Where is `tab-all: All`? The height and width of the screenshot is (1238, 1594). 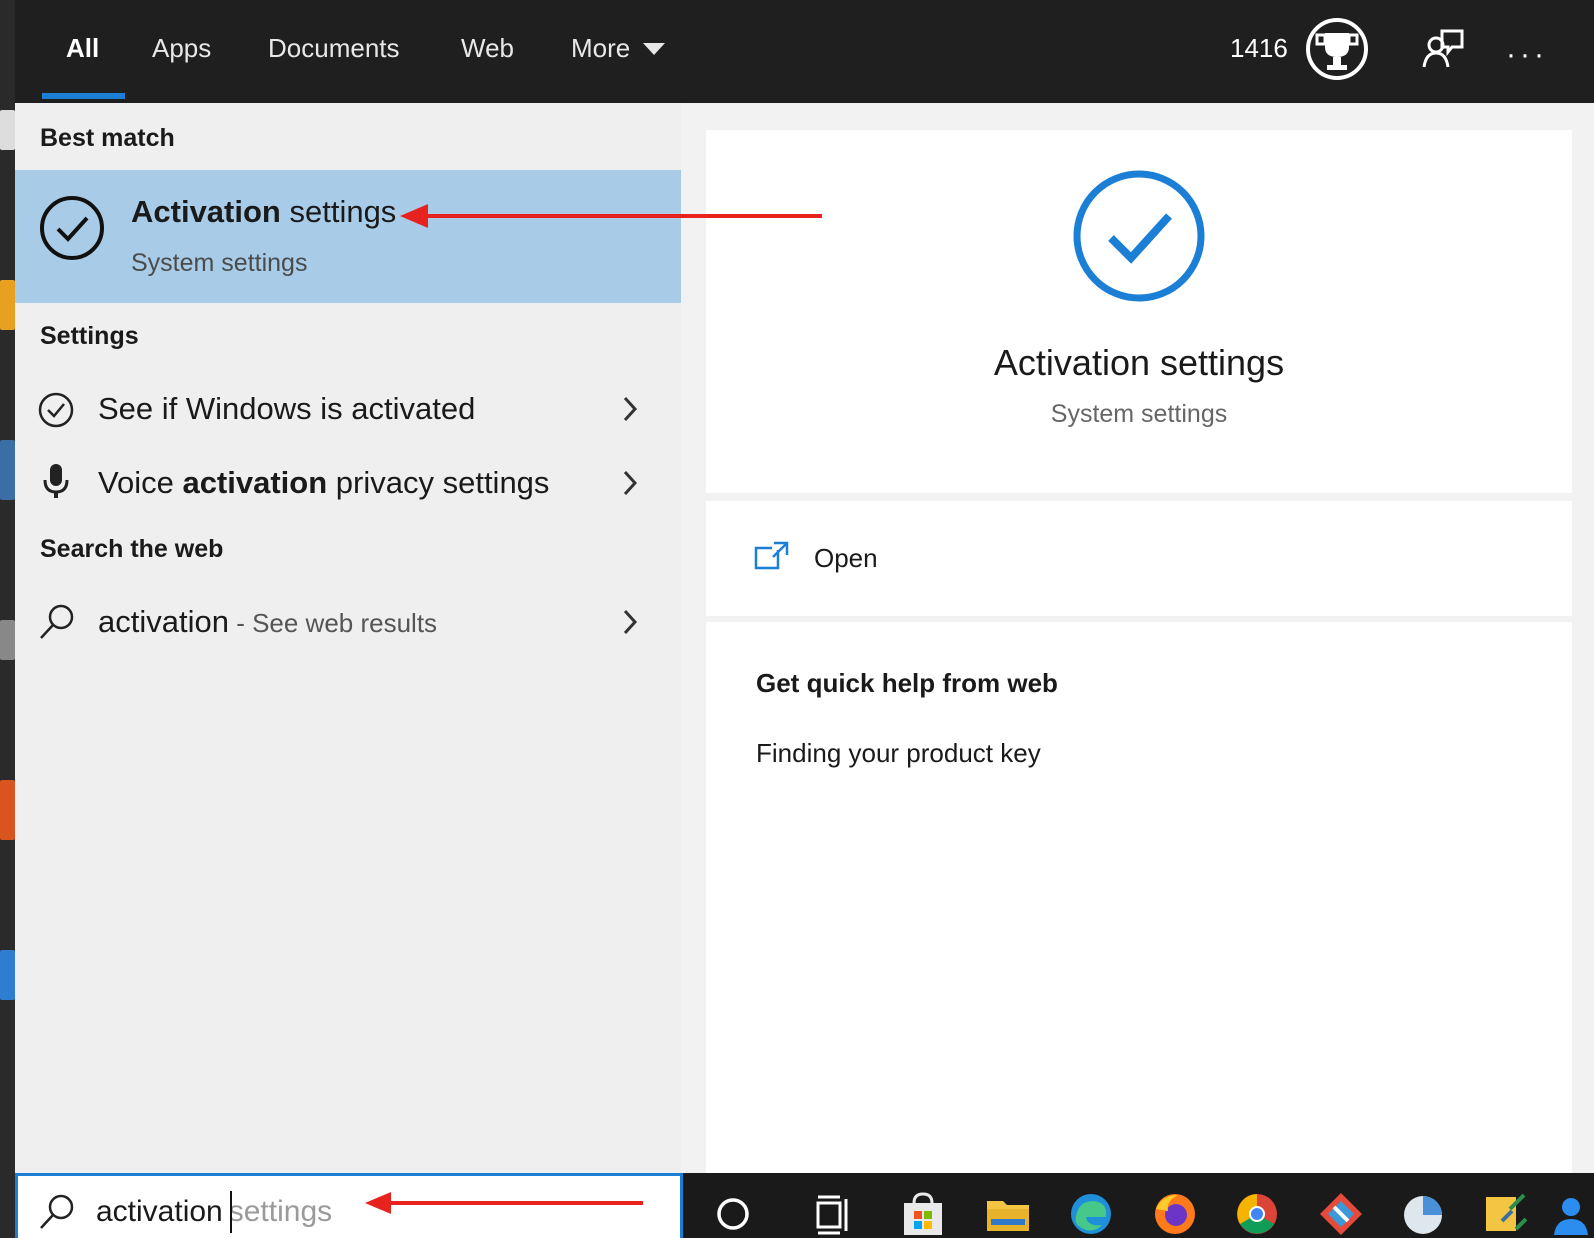
tab-all: All is located at coordinates (82, 48).